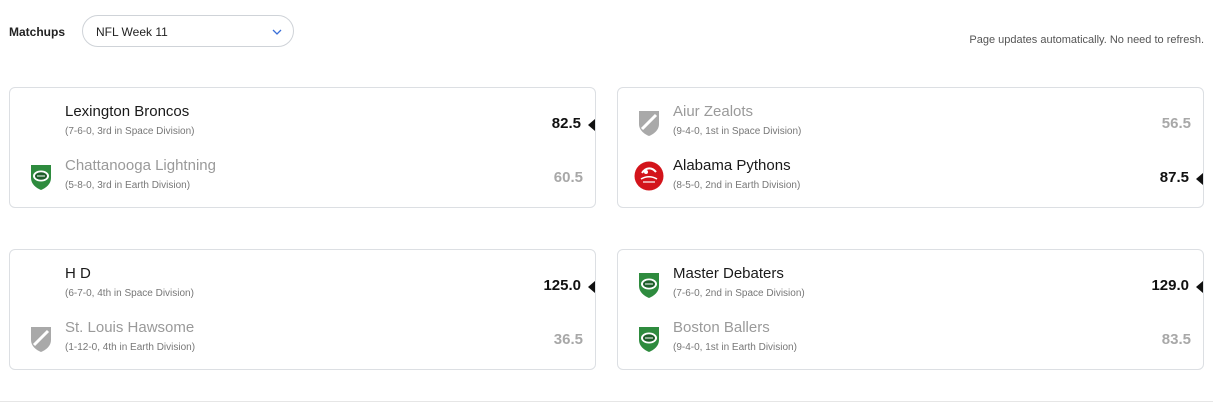 The width and height of the screenshot is (1213, 404). What do you see at coordinates (566, 123) in the screenshot?
I see `team-score: 82.5` at bounding box center [566, 123].